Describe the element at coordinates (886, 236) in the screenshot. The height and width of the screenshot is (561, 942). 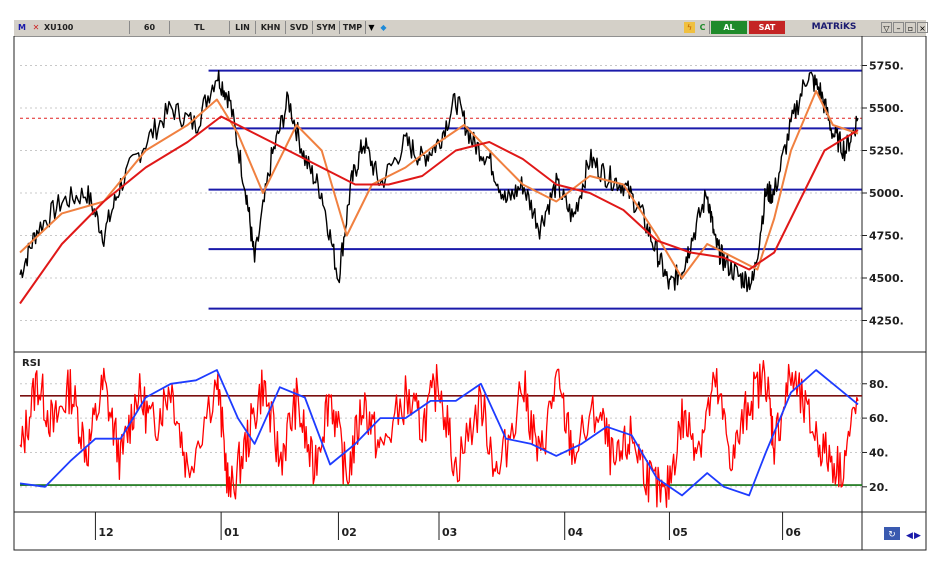
I see `price-tick-label: 4750.` at that location.